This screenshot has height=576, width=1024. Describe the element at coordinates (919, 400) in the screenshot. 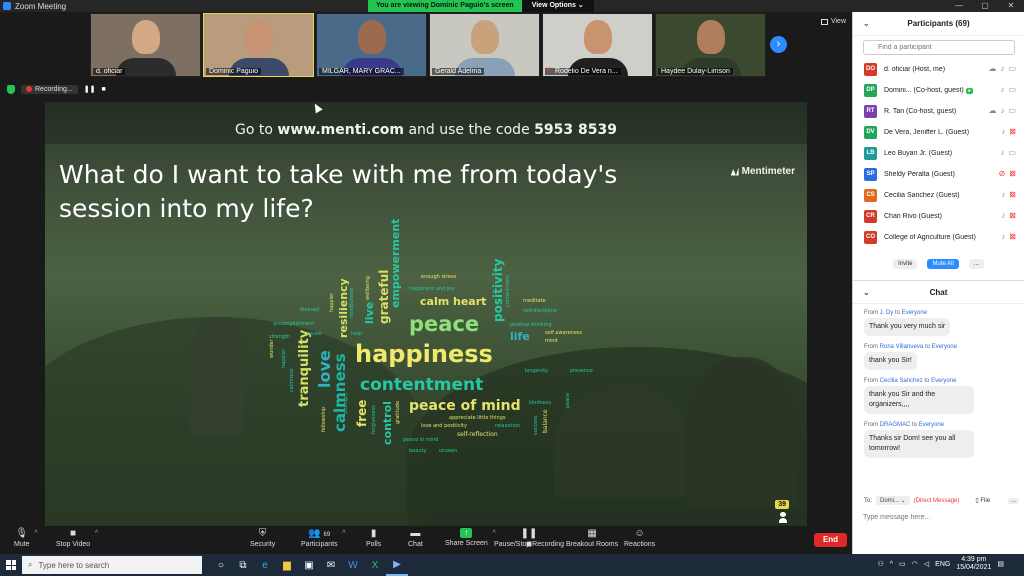

I see `chat-bubble: thank you Sir and the organizers,,,,` at that location.